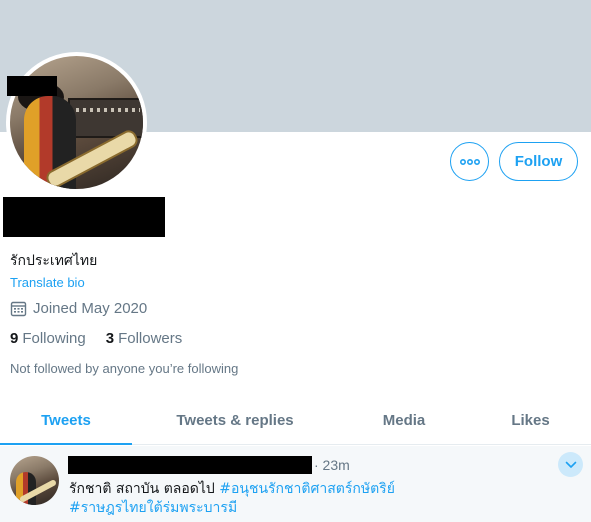 This screenshot has height=522, width=591. I want to click on tab-likes: Likes, so click(530, 420).